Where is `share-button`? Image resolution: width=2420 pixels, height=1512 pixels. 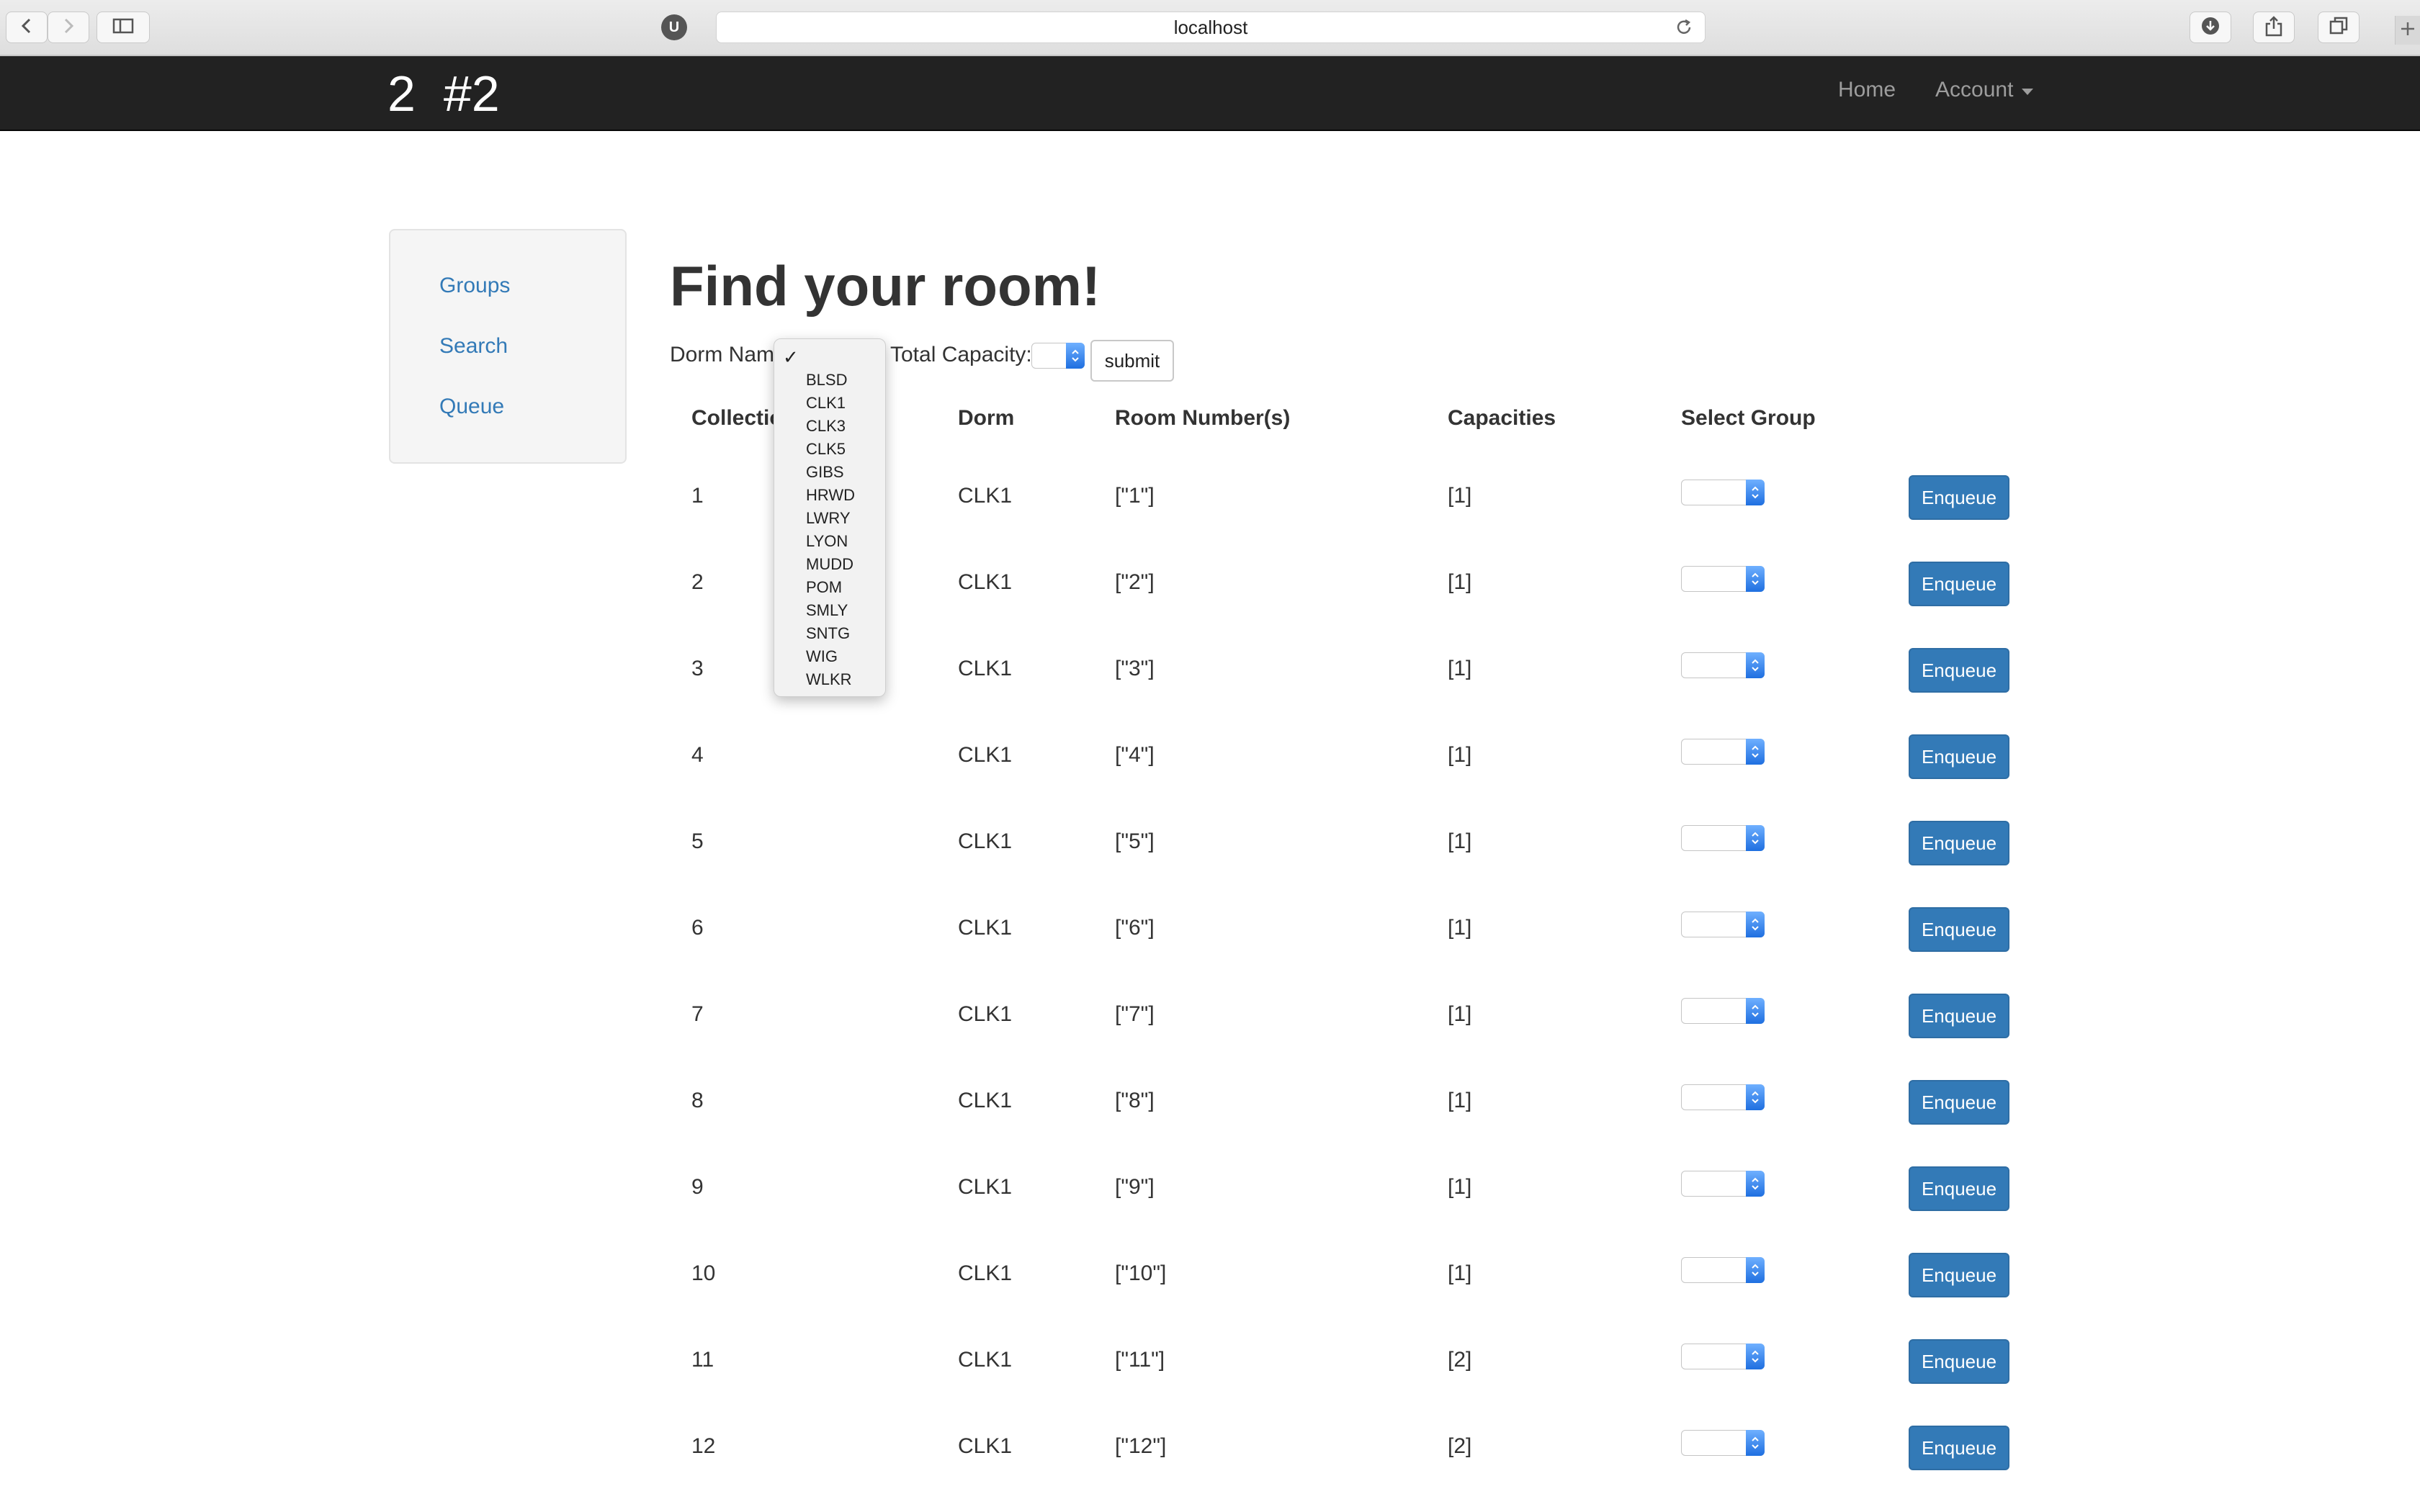
share-button is located at coordinates (2274, 27).